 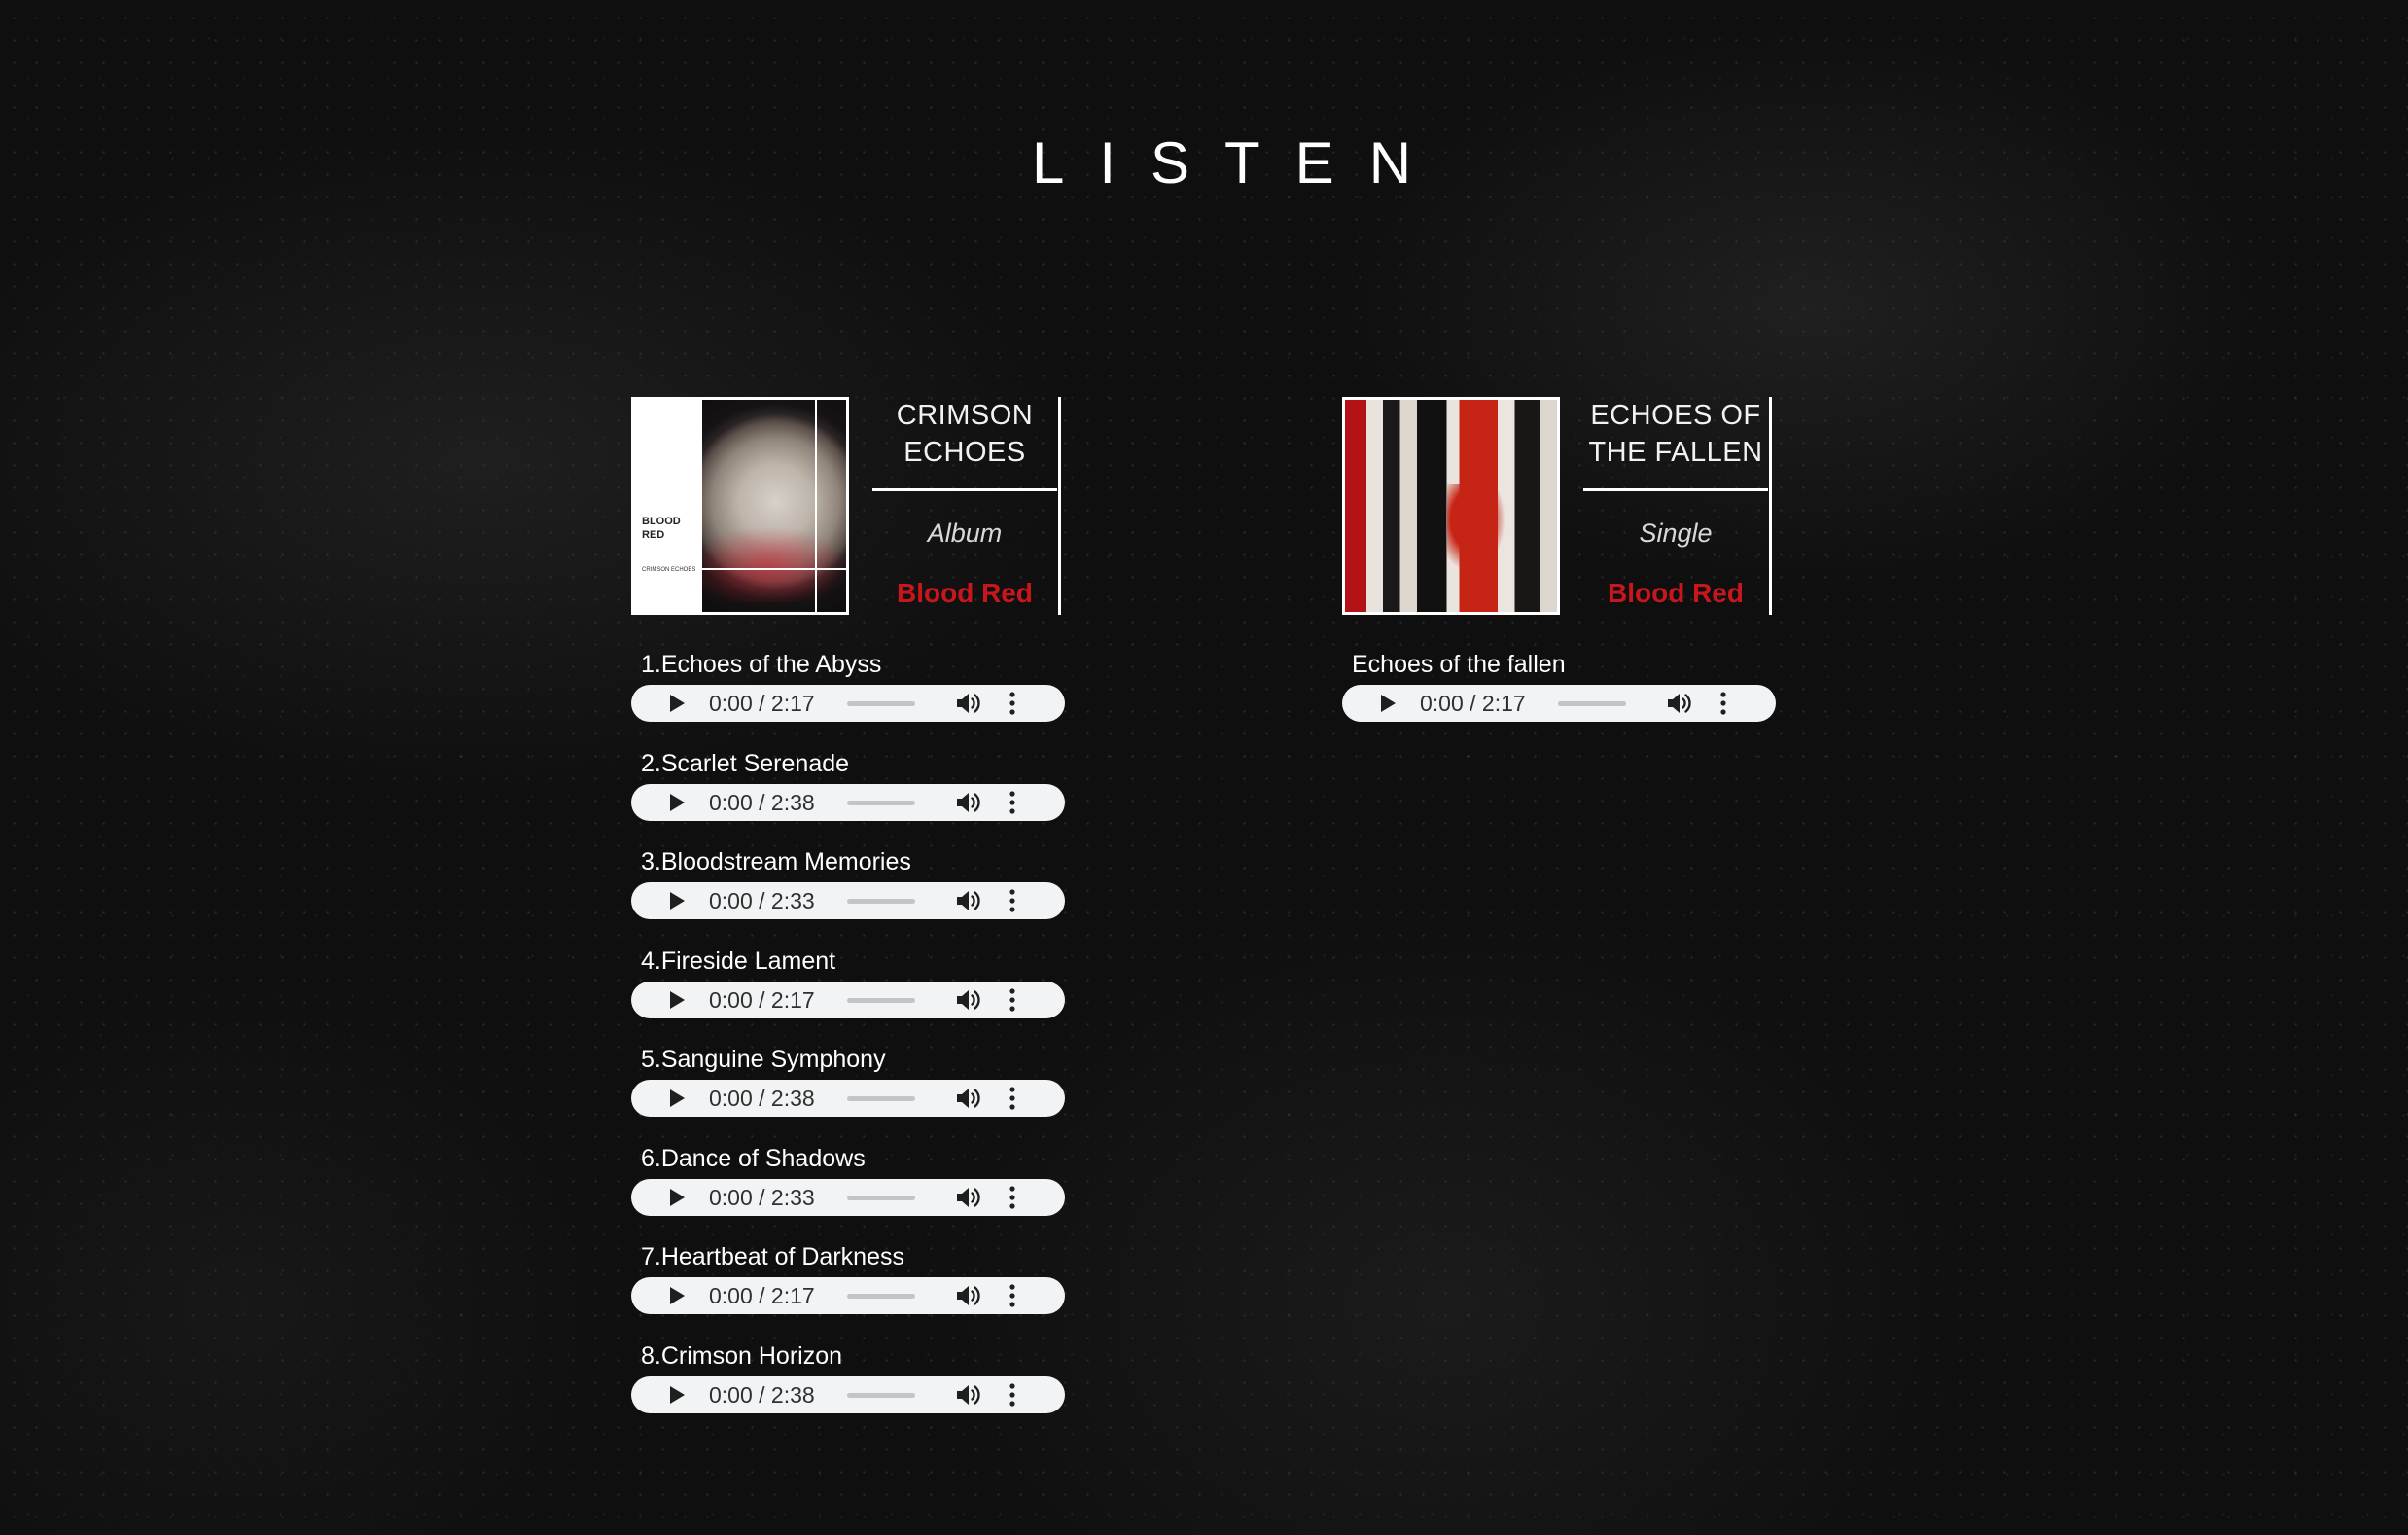 I want to click on tracklist: Echoes of the fallen 0:00 / 2:17, so click(x=1559, y=699).